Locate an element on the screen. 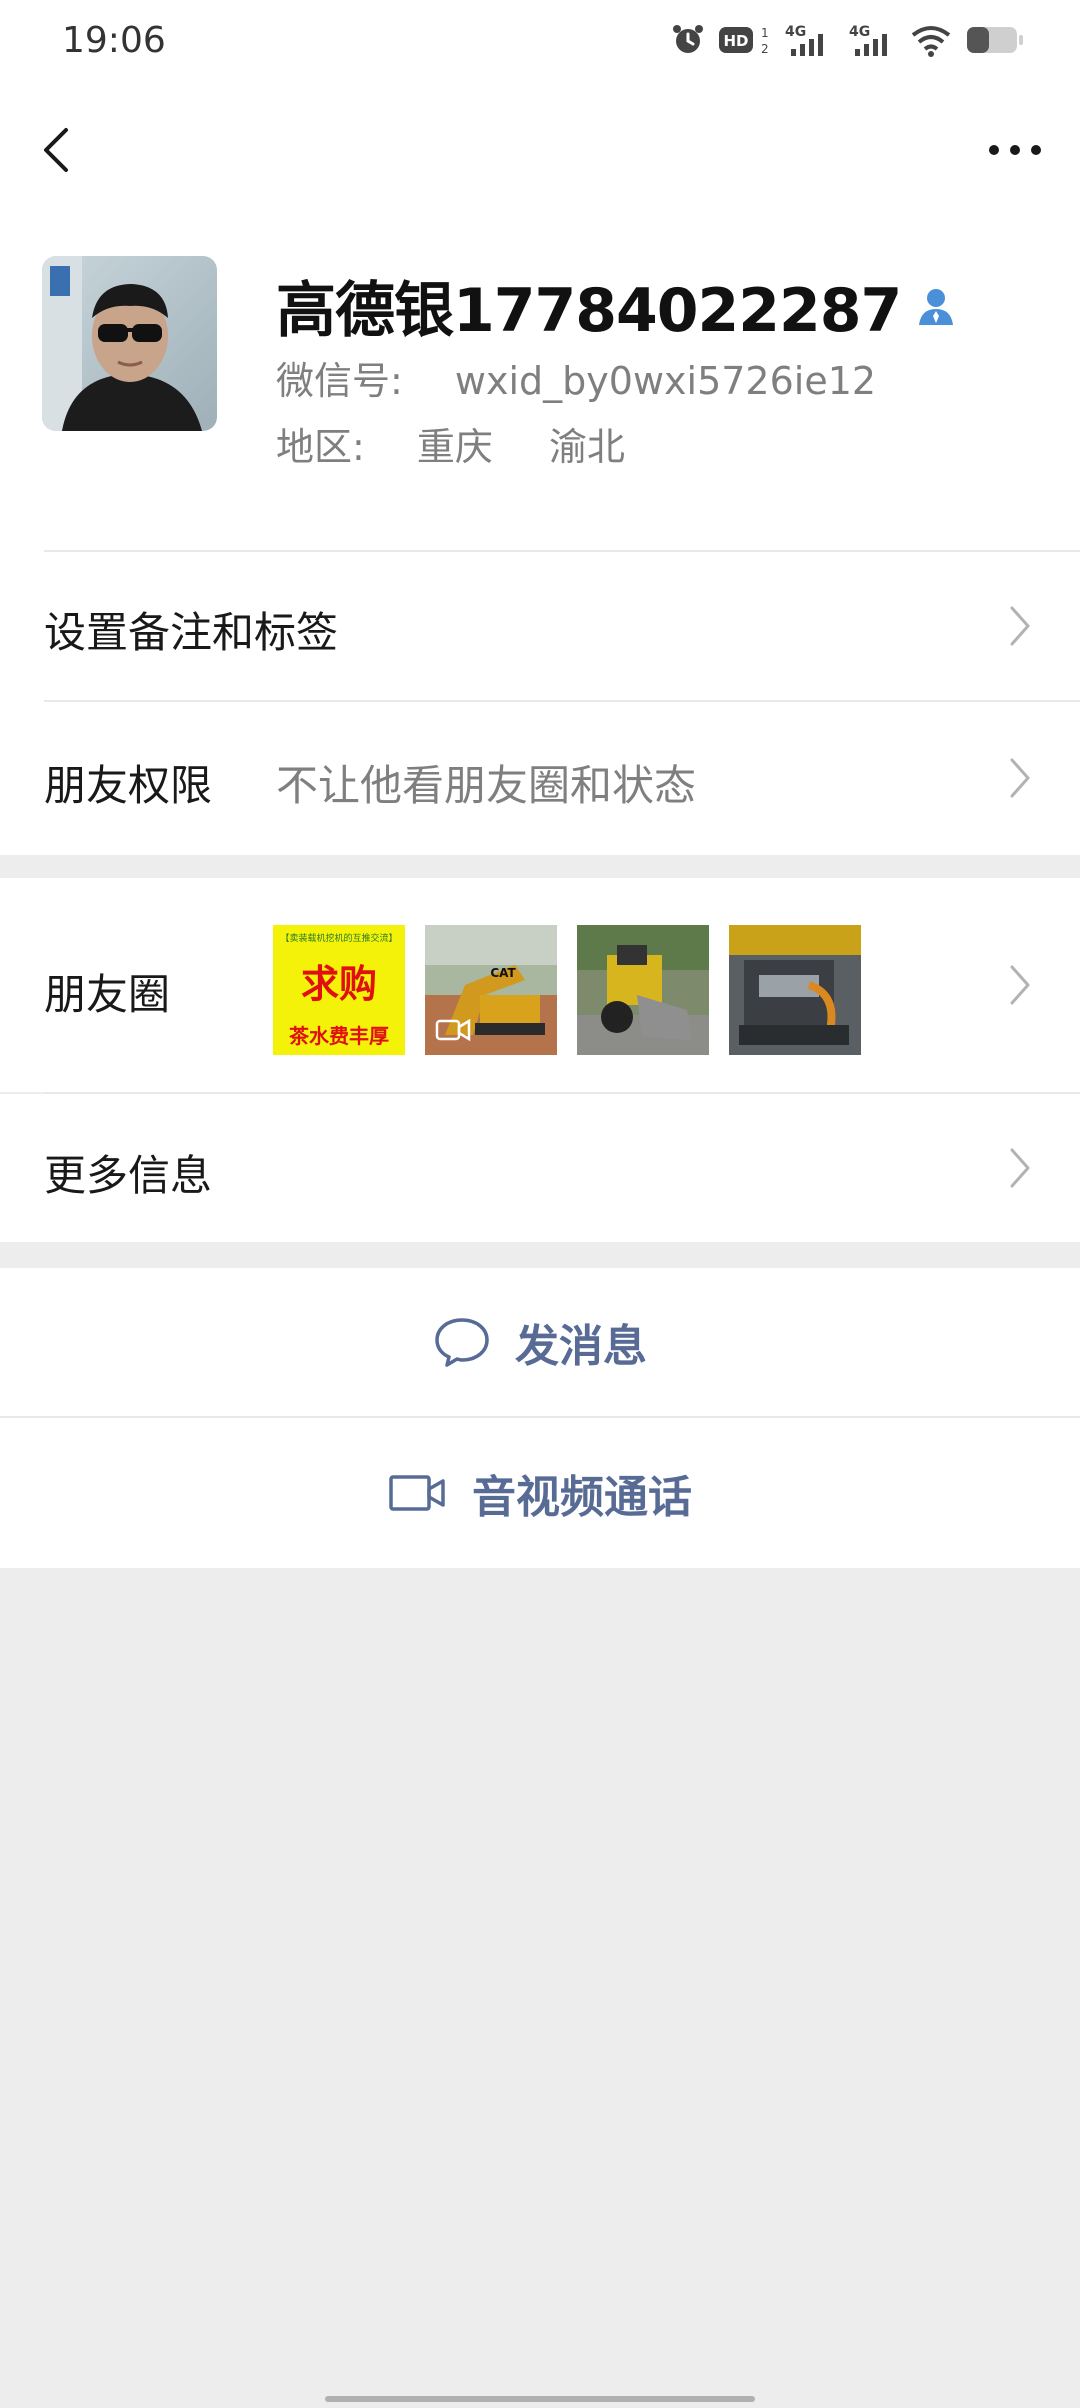 The width and height of the screenshot is (1080, 2408). contact-person-icon is located at coordinates (936, 306).